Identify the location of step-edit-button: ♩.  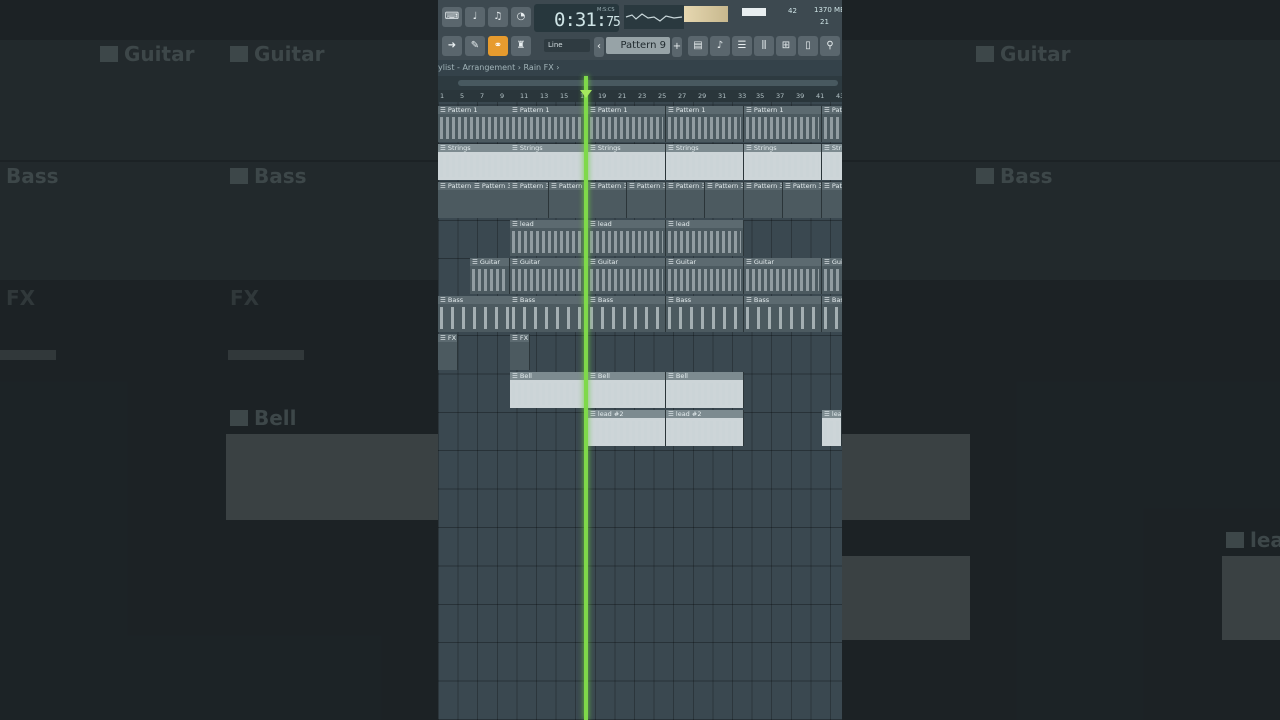
(475, 17).